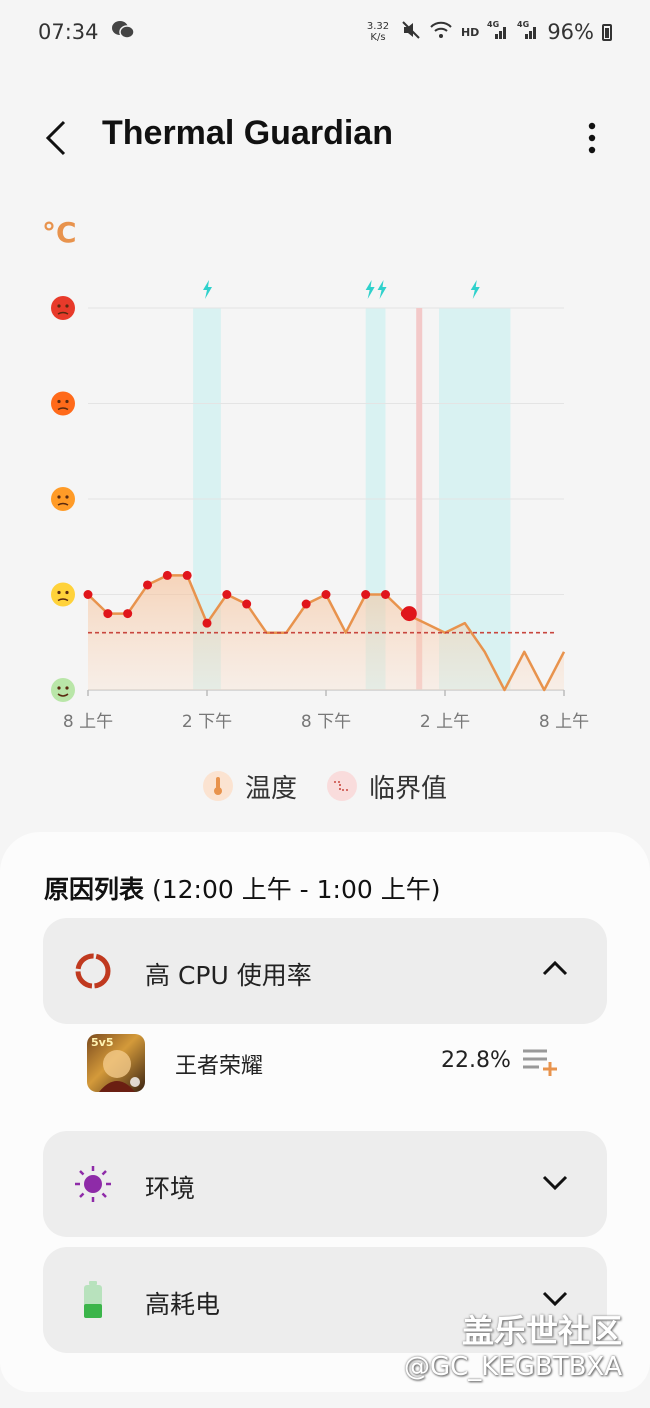 The image size is (650, 1408). What do you see at coordinates (242, 889) in the screenshot?
I see `reasons-title: 原因列表 (12:00 上午 - 1:00 上午)` at bounding box center [242, 889].